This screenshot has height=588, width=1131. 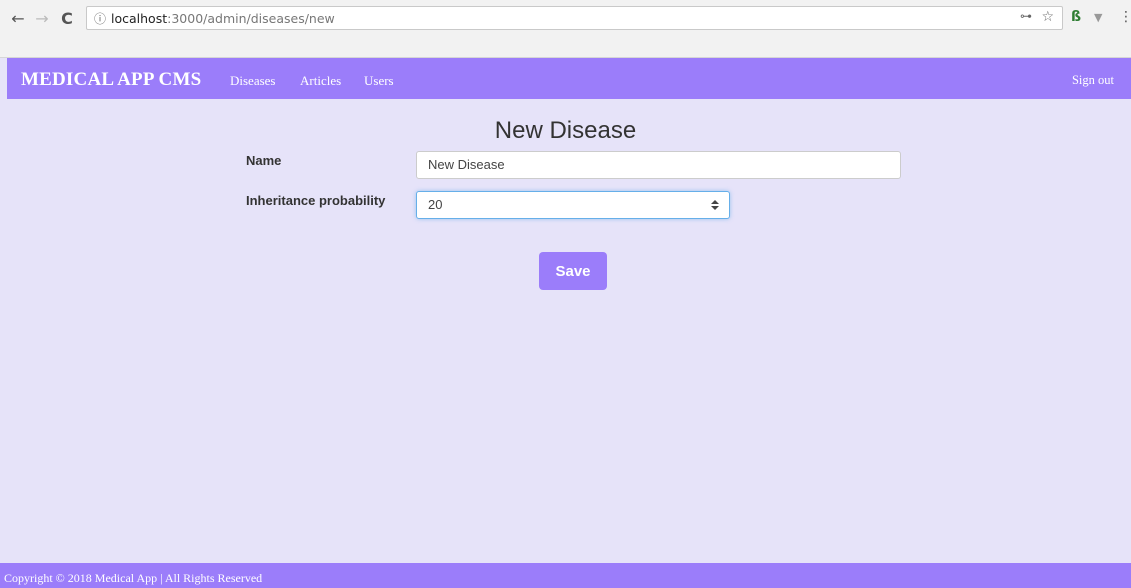 What do you see at coordinates (1026, 16) in the screenshot?
I see `key-icon: ⊶` at bounding box center [1026, 16].